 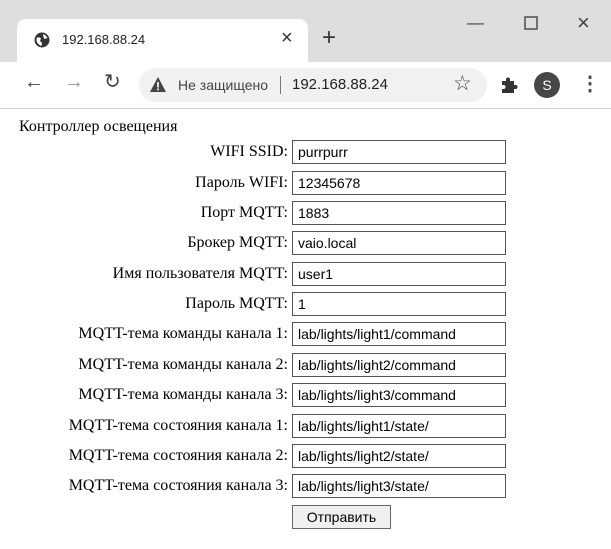 I want to click on form-row: WIFI SSID:, so click(x=305, y=152).